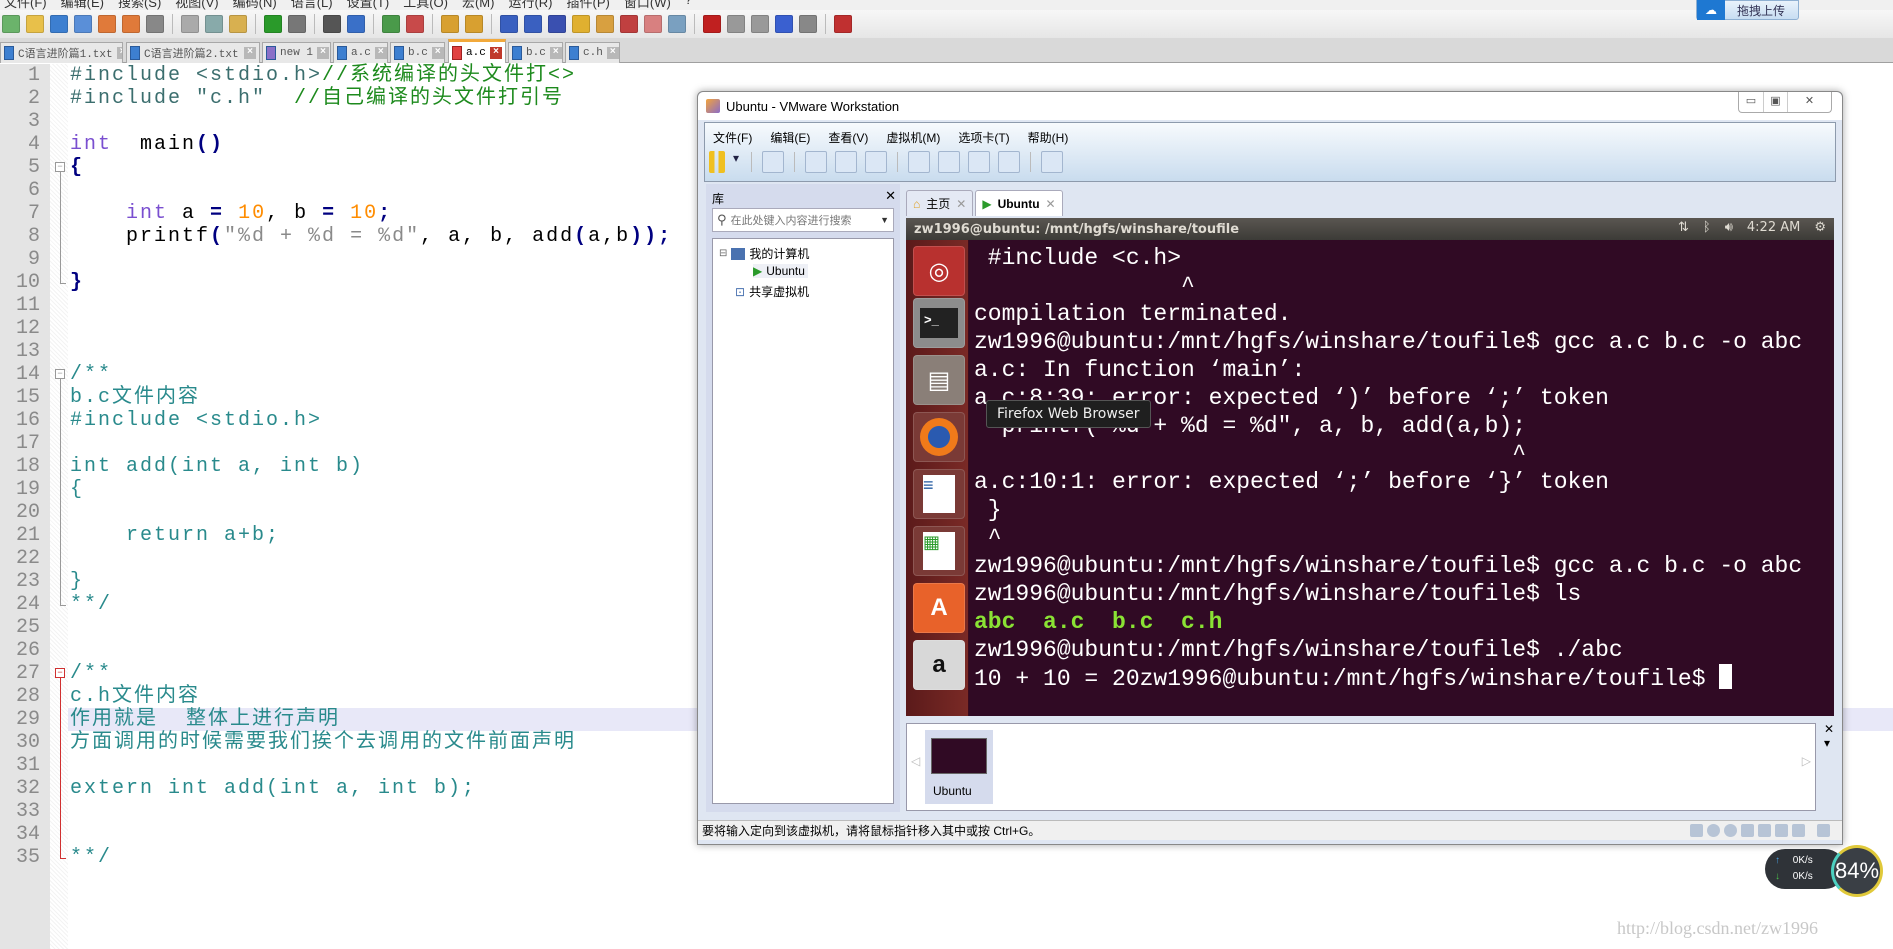 Image resolution: width=1893 pixels, height=949 pixels. What do you see at coordinates (688, 5) in the screenshot?
I see `menu-item: ?` at bounding box center [688, 5].